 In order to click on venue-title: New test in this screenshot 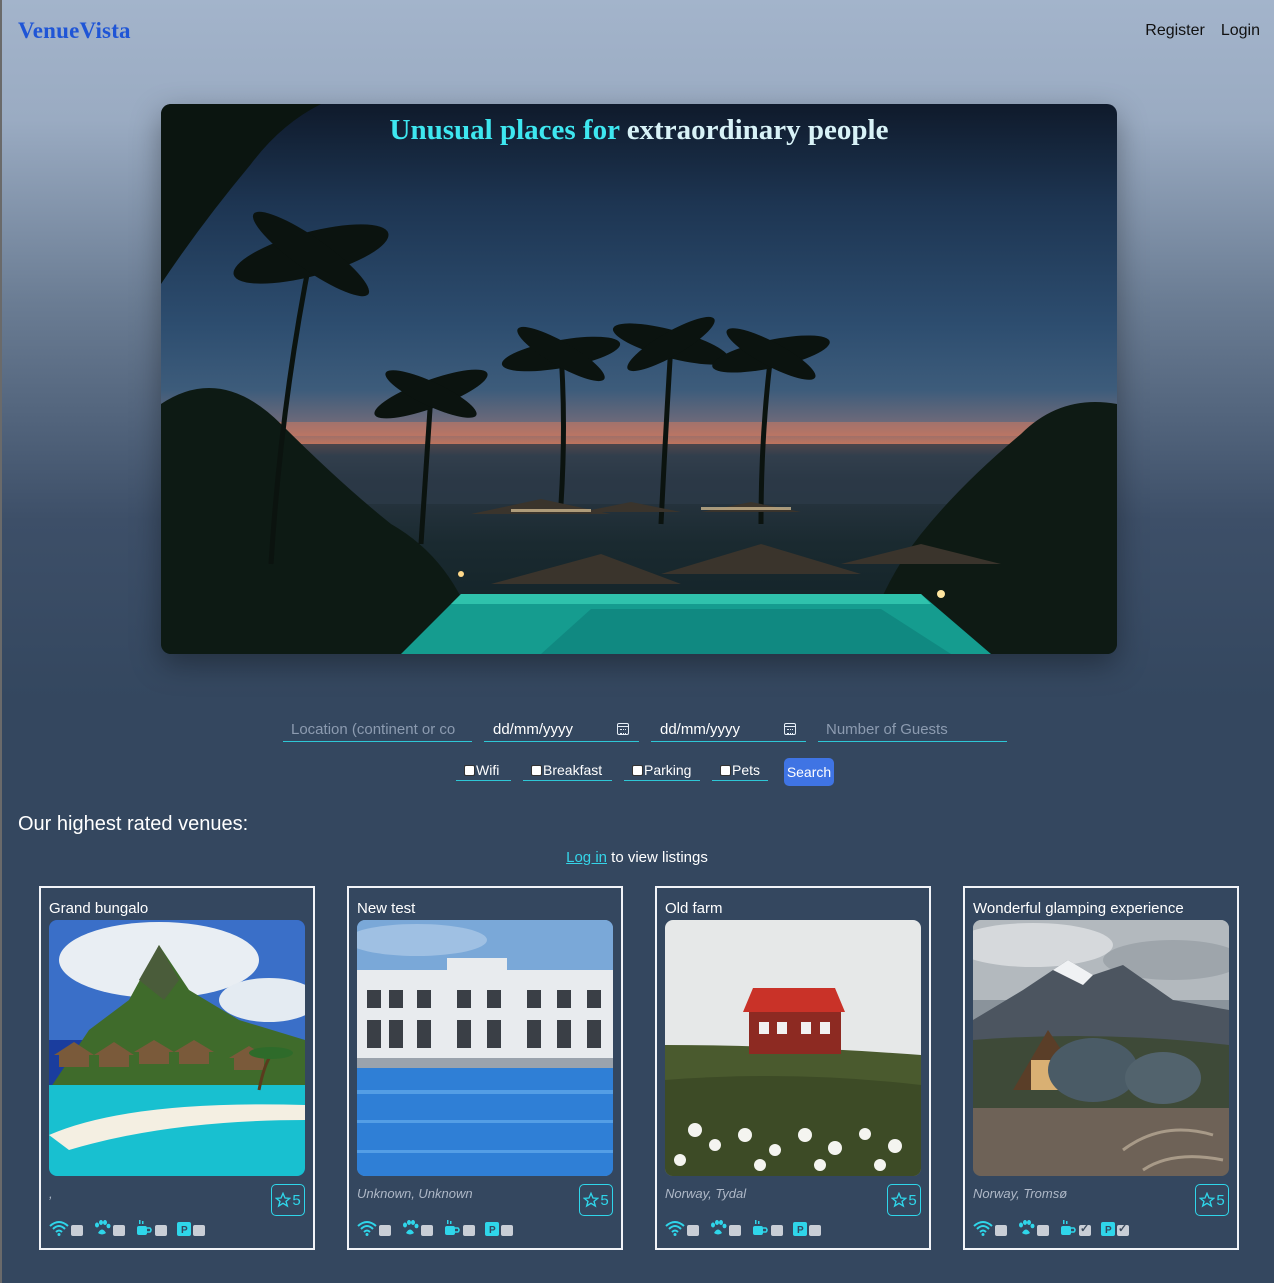, I will do `click(386, 908)`.